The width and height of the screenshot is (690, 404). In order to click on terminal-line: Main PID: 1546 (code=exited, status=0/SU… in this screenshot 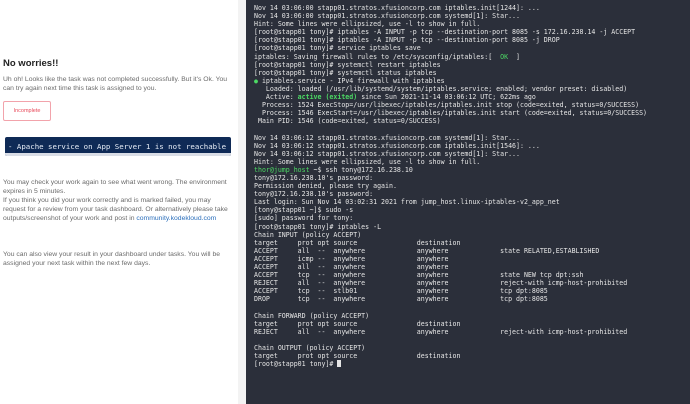, I will do `click(347, 121)`.